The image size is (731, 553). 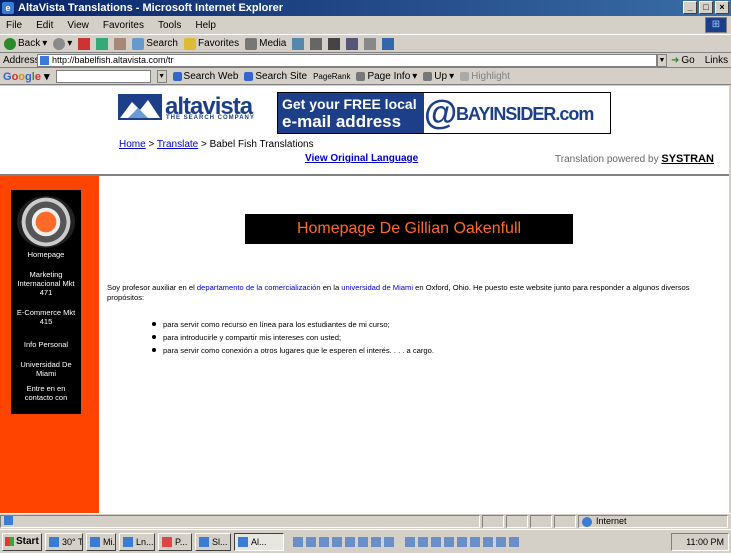 What do you see at coordinates (14, 25) in the screenshot?
I see `menu-file: File` at bounding box center [14, 25].